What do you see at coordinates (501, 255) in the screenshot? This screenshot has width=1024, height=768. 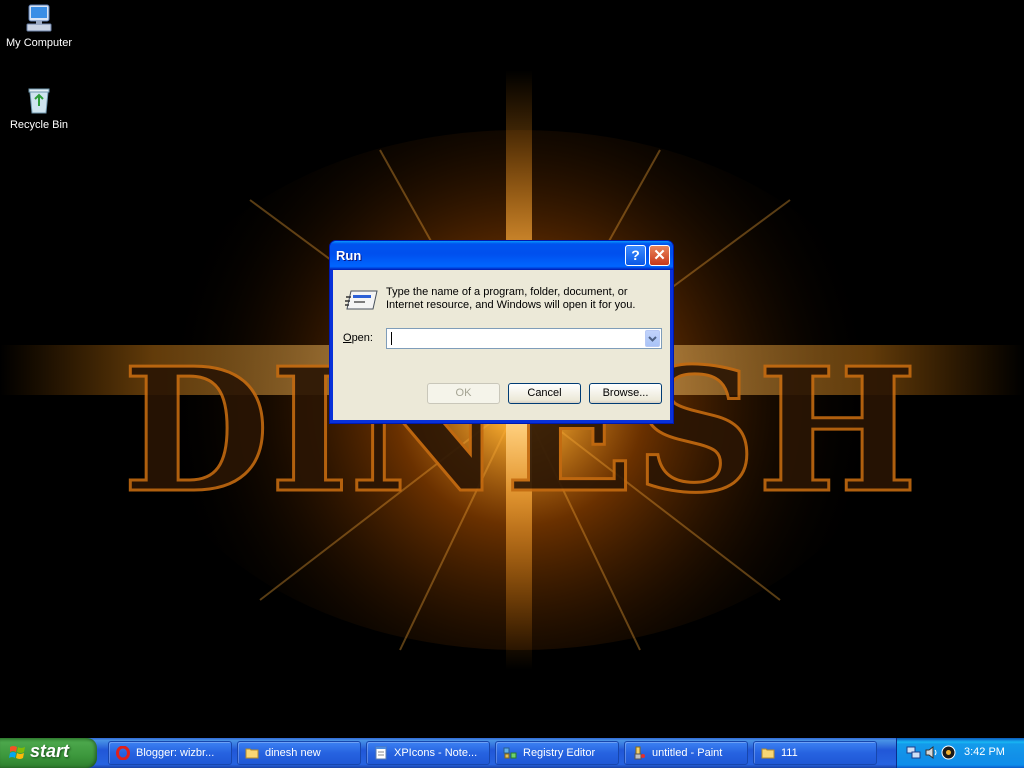 I see `run-dialog-titlebar: Run ? ✕` at bounding box center [501, 255].